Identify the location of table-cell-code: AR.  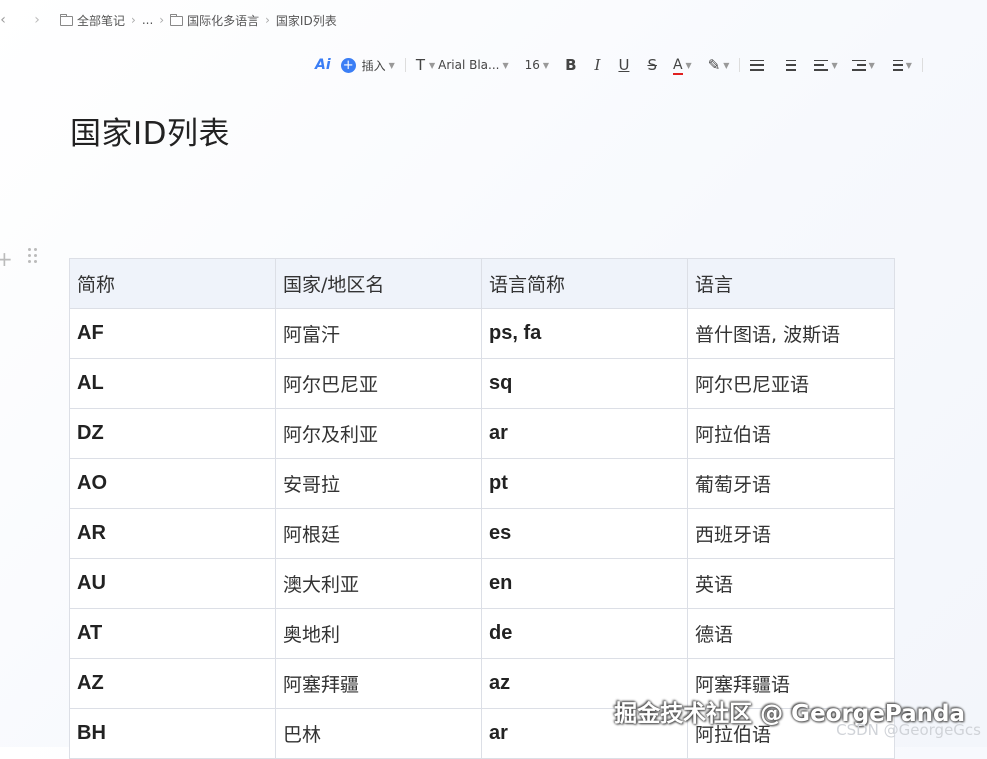
(172, 533).